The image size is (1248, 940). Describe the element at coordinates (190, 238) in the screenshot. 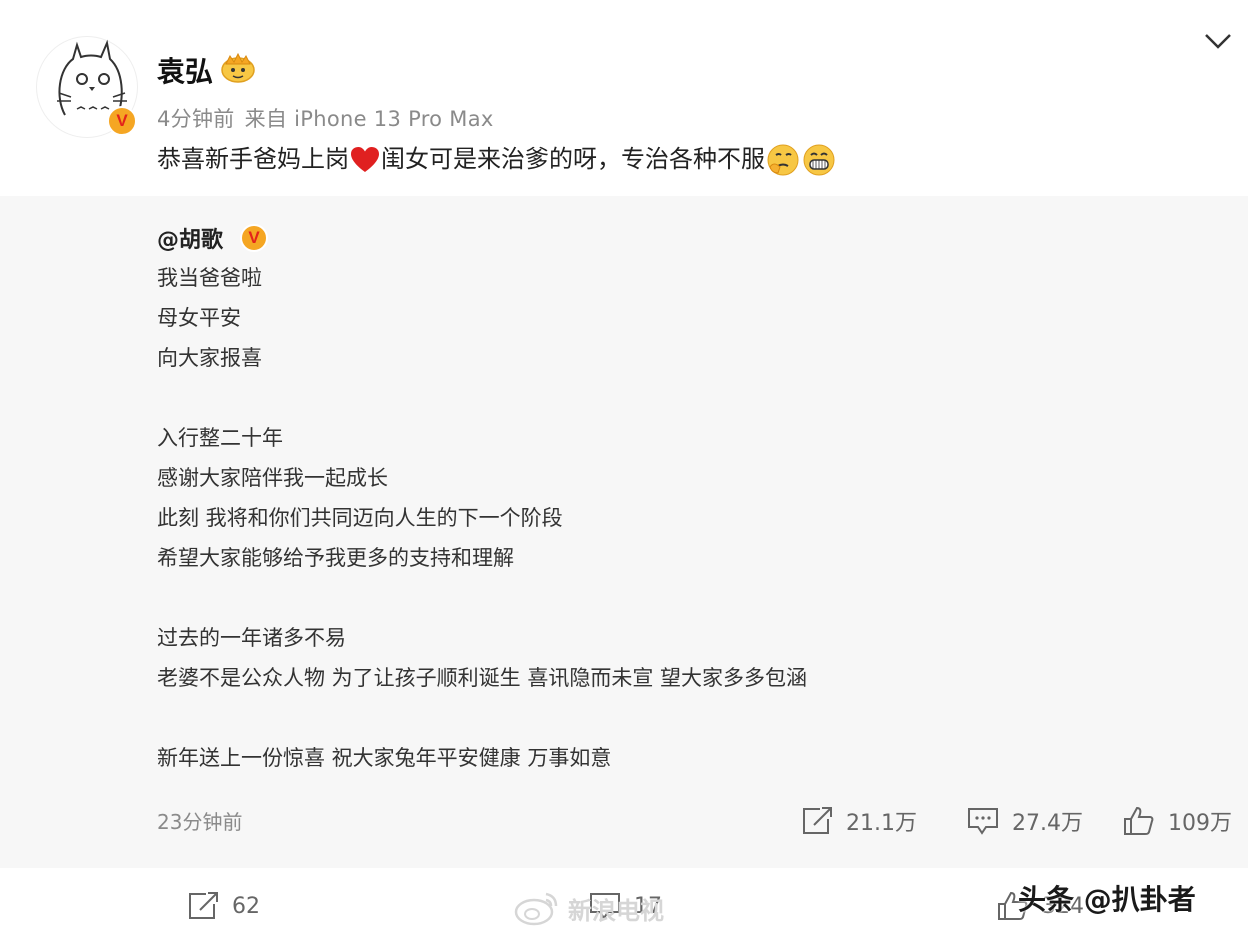

I see `repost-username: @胡歌` at that location.